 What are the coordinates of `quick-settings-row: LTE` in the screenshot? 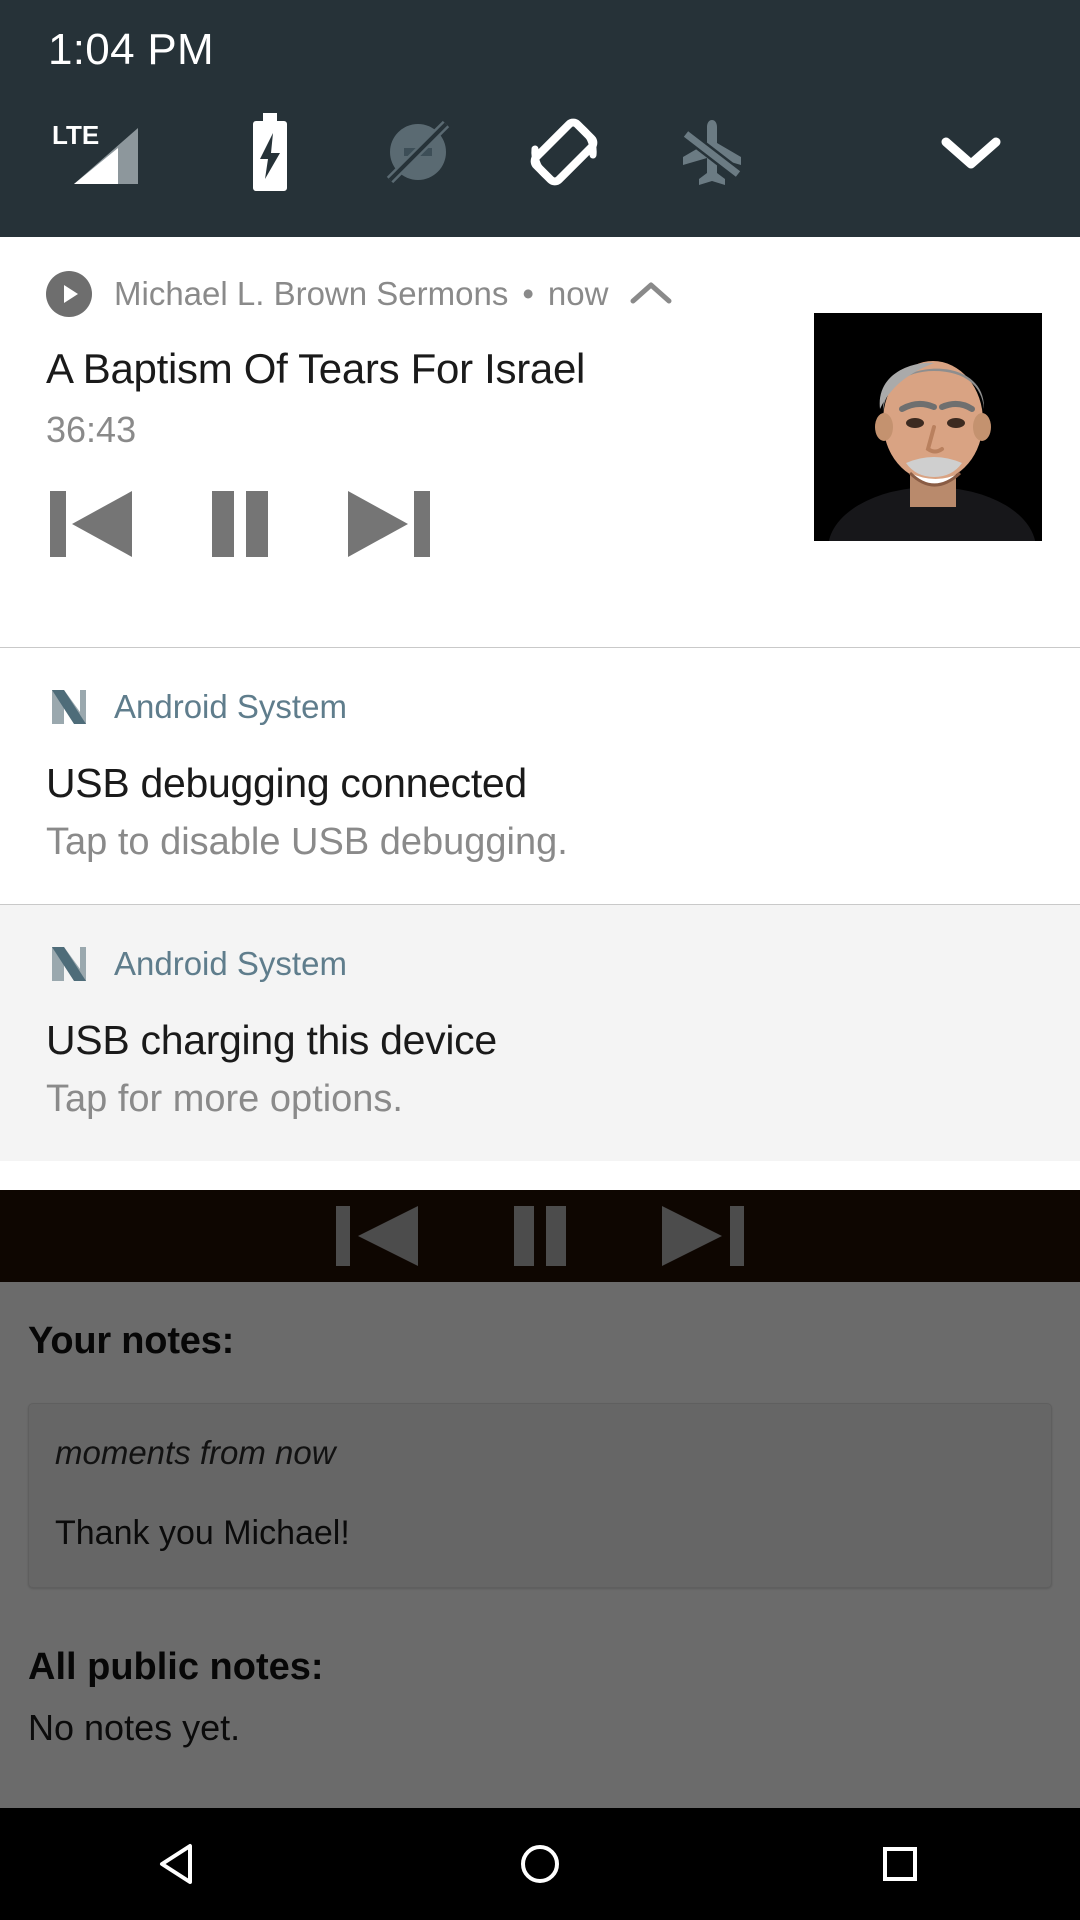 It's located at (540, 152).